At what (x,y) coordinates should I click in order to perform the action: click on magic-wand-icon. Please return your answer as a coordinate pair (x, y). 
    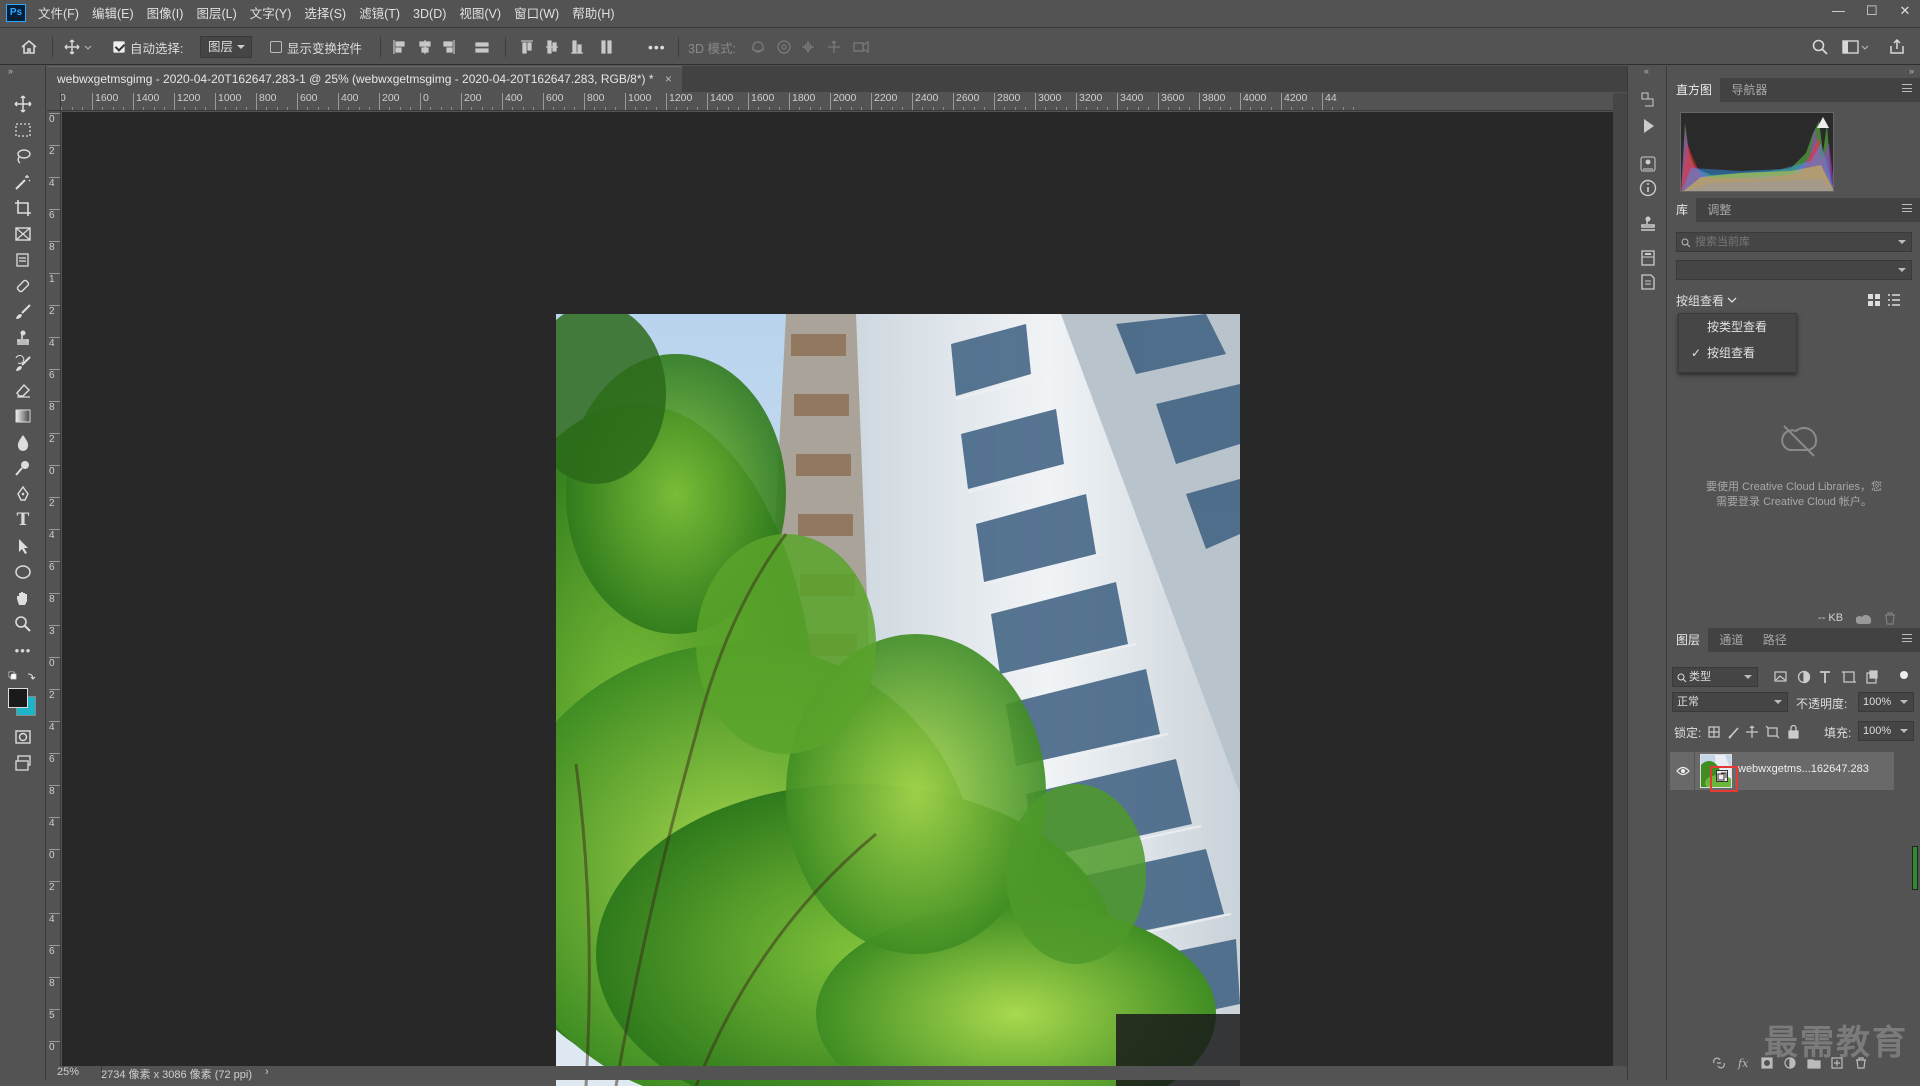
    Looking at the image, I should click on (23, 182).